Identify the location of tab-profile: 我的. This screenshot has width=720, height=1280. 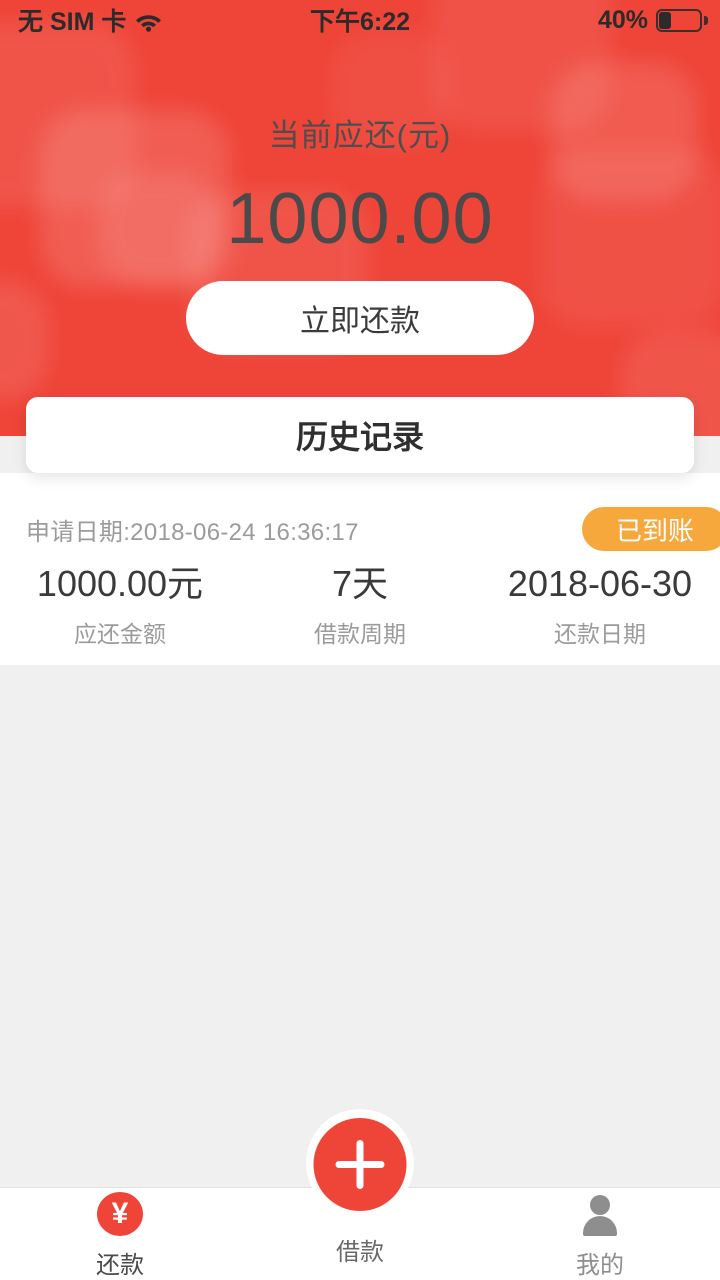
(600, 1234).